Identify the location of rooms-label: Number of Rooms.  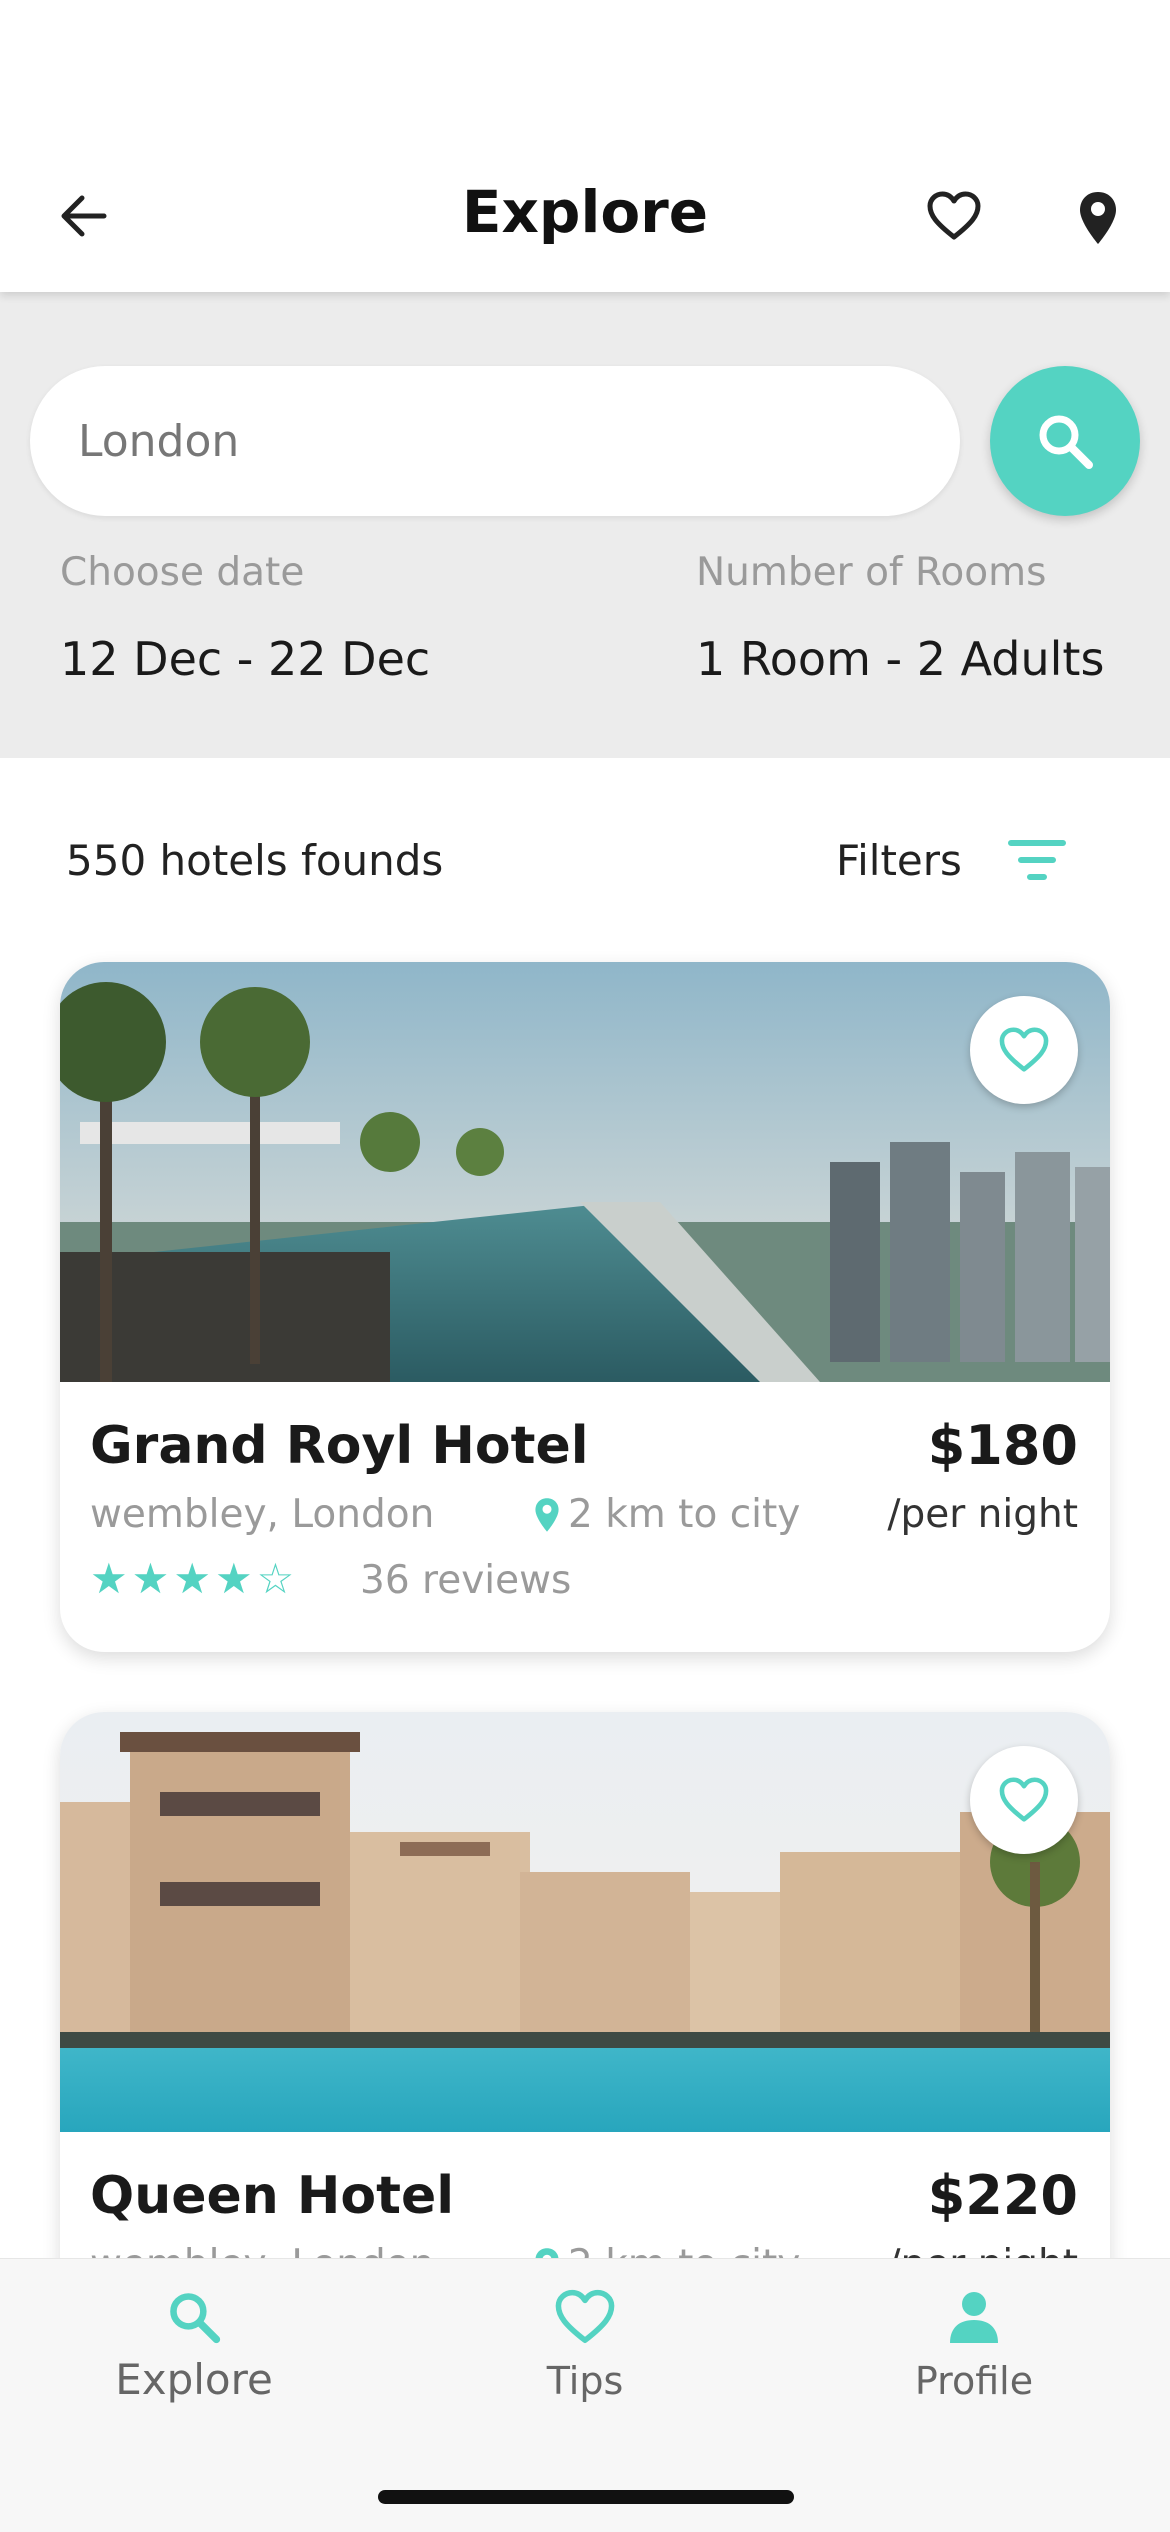
(871, 572).